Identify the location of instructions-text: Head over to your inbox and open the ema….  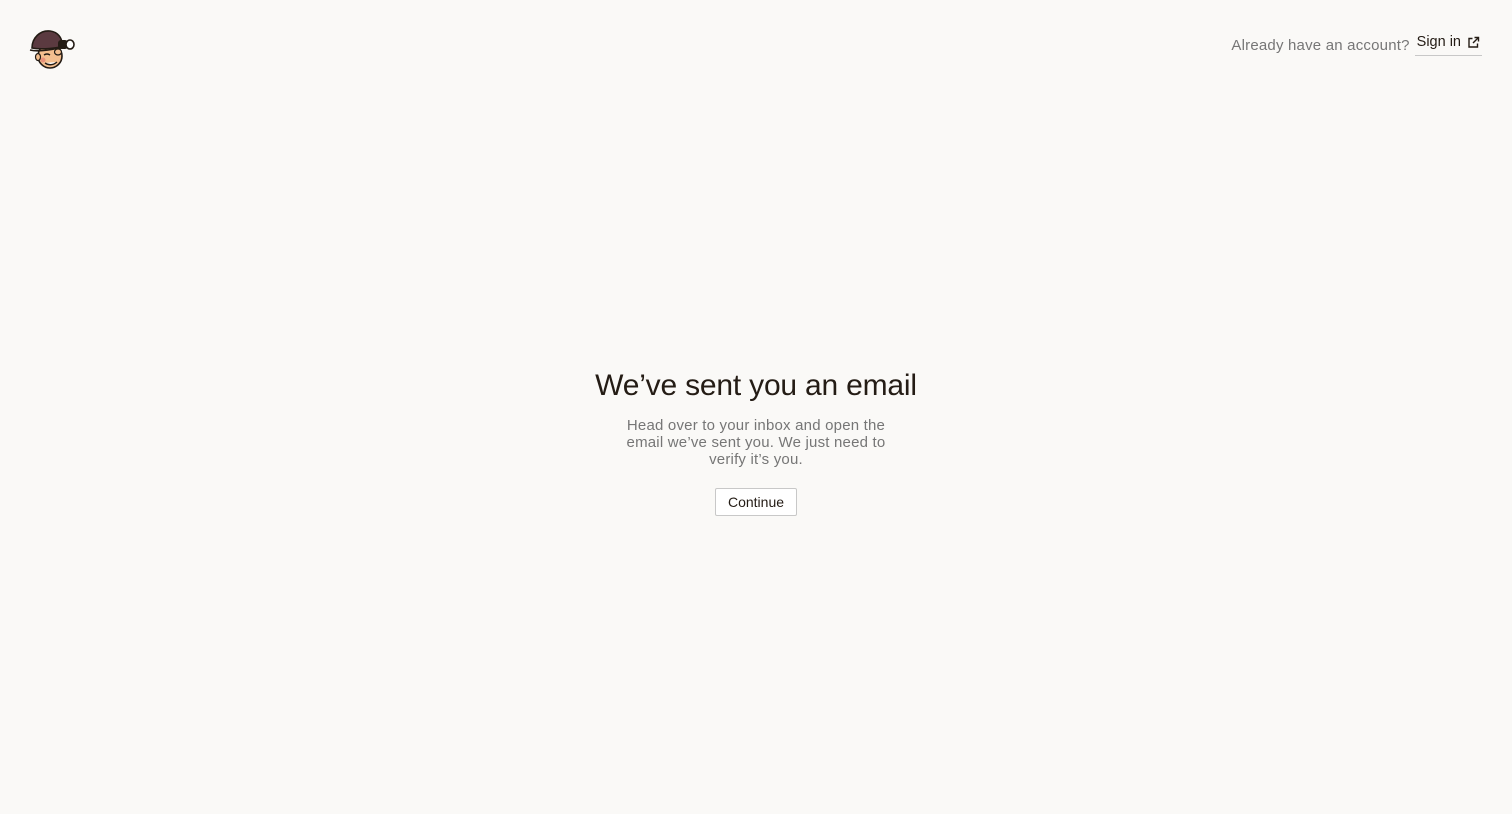
(756, 442).